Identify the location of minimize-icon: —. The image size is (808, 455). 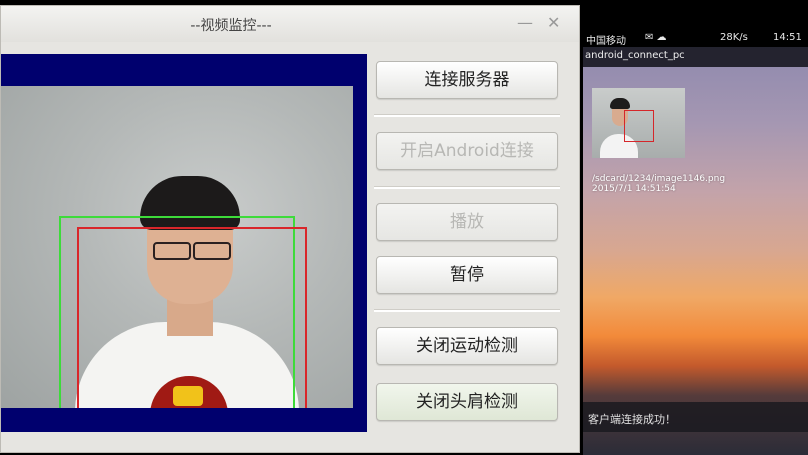
(525, 22).